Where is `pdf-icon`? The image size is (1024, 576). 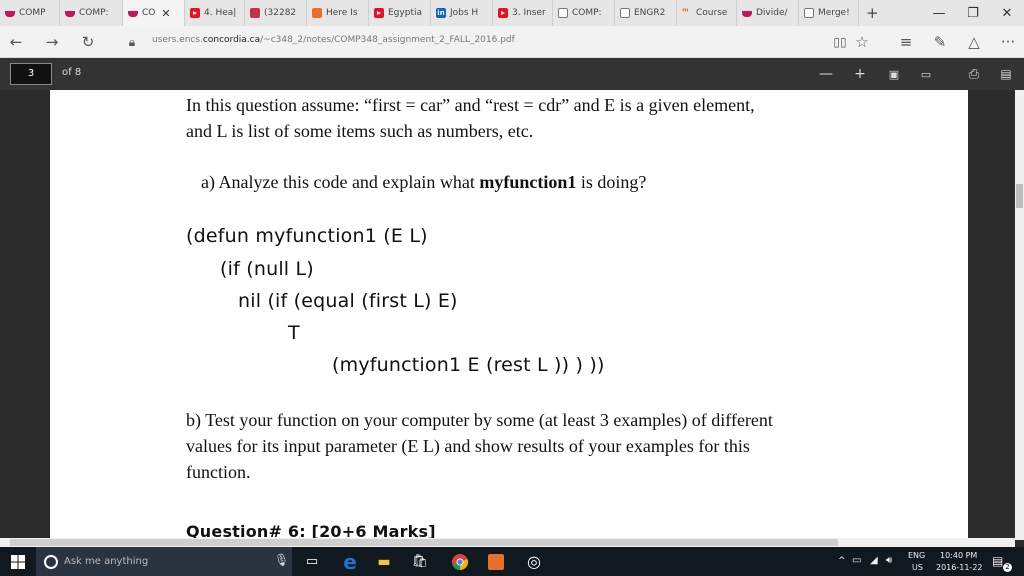 pdf-icon is located at coordinates (563, 13).